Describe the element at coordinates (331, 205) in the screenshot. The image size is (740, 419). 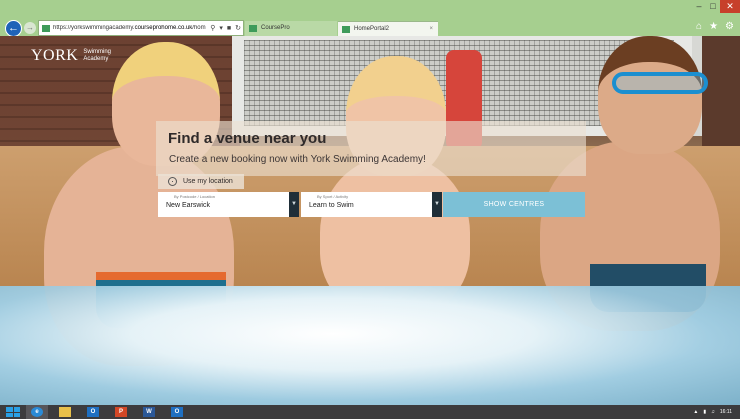
I see `sport-field-value: Learn to Swim` at that location.